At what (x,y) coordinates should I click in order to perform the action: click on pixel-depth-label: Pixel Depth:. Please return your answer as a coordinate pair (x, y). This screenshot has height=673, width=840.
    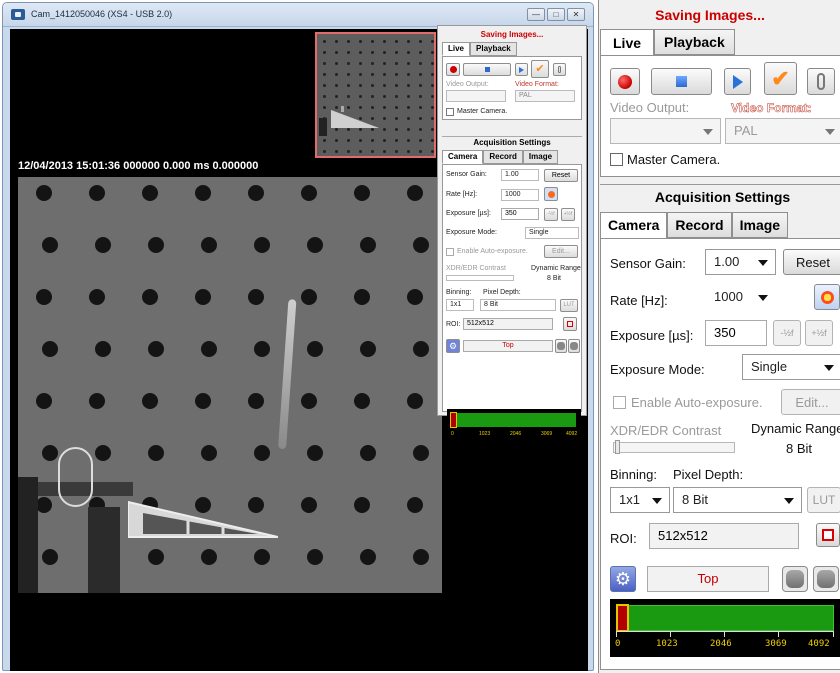
    Looking at the image, I should click on (708, 474).